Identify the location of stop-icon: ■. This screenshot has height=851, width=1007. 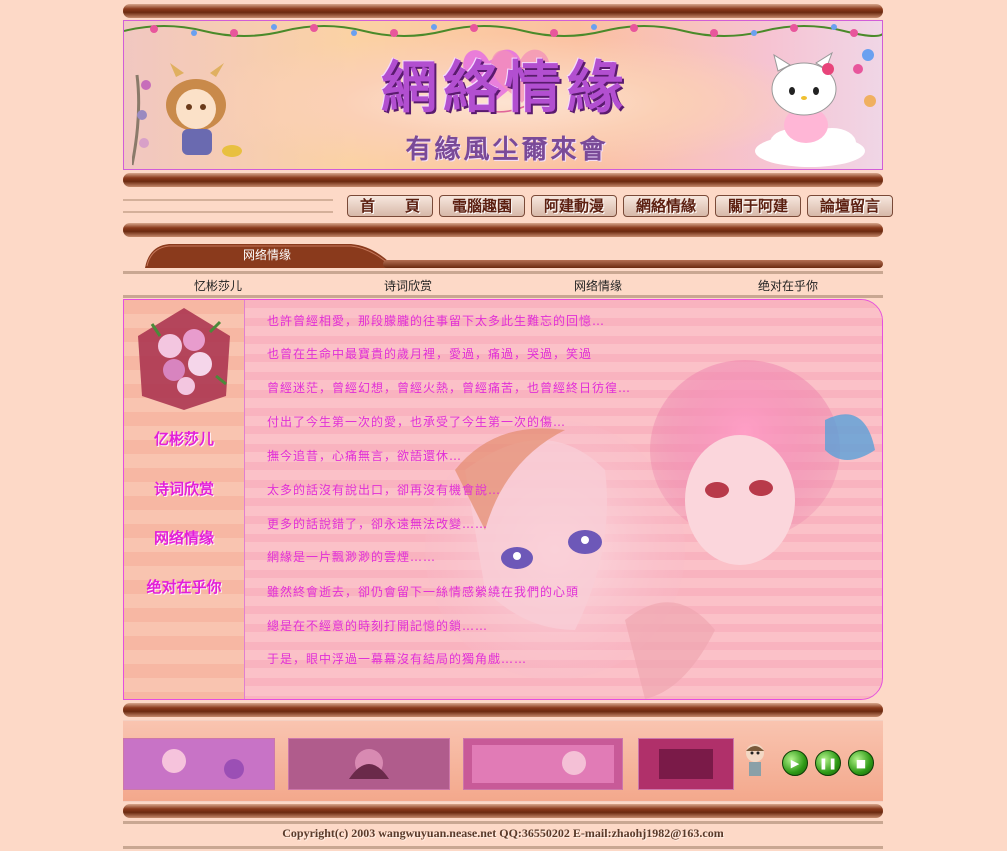
(861, 763).